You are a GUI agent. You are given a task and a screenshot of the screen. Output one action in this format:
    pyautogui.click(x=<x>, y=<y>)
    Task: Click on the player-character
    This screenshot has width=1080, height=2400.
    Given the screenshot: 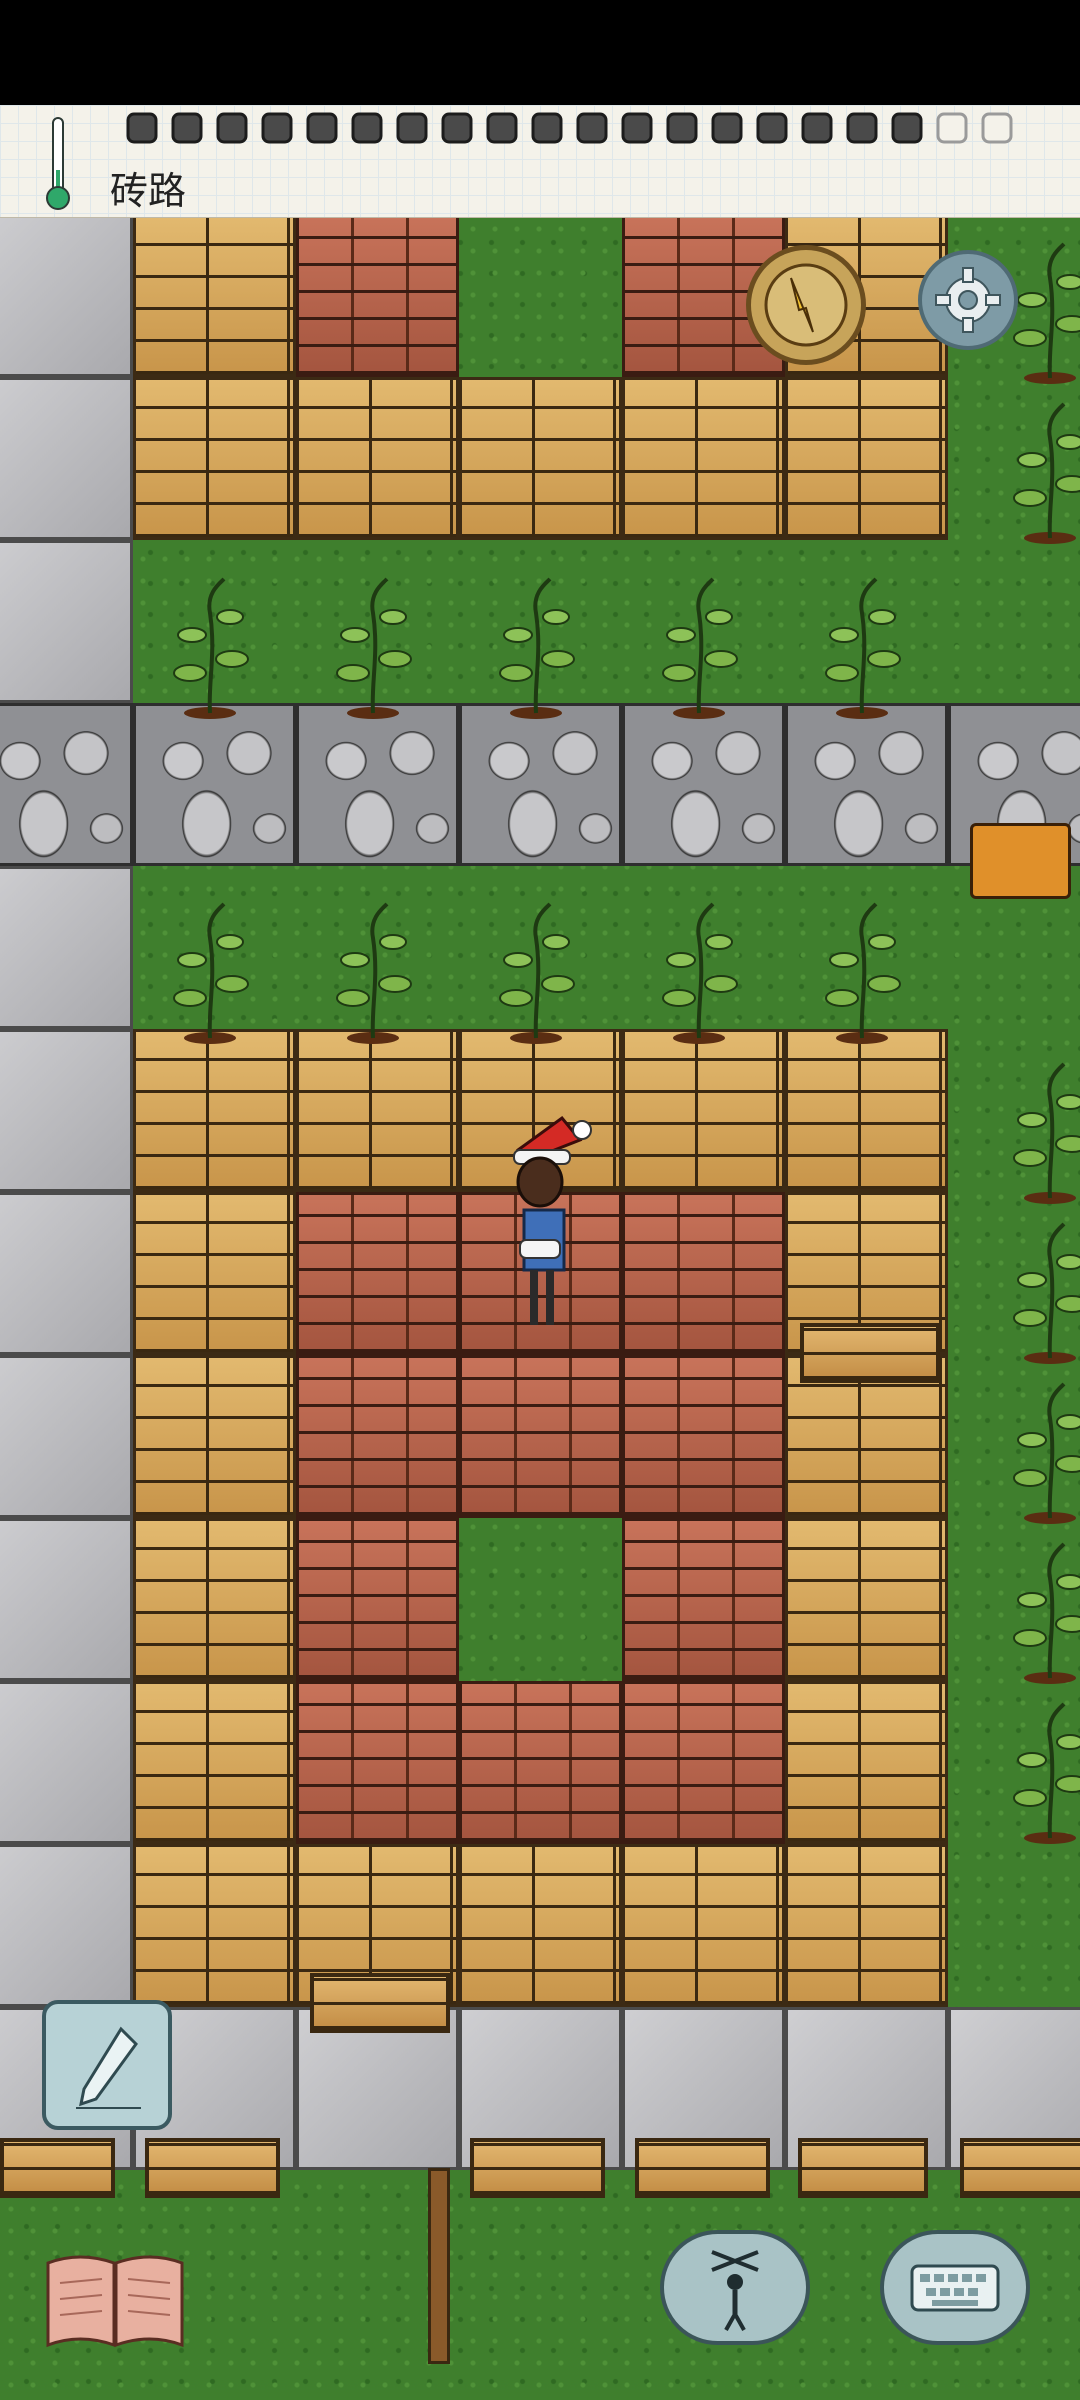 What is the action you would take?
    pyautogui.click(x=550, y=1220)
    